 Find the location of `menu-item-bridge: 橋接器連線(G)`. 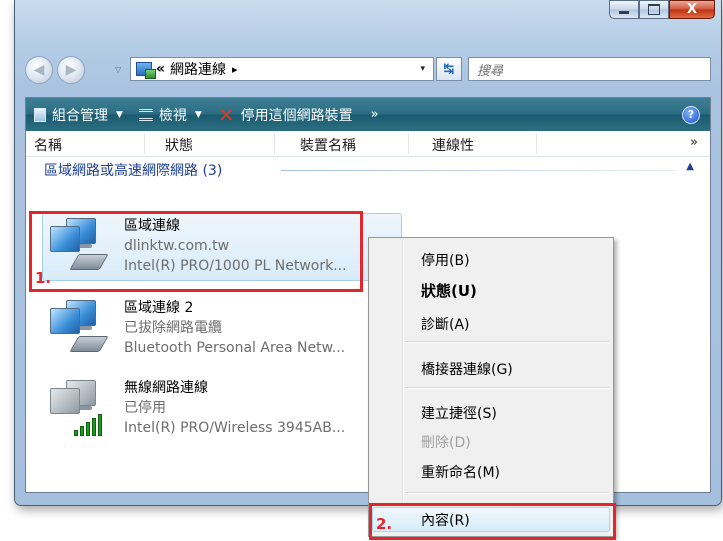

menu-item-bridge: 橋接器連線(G) is located at coordinates (467, 369).